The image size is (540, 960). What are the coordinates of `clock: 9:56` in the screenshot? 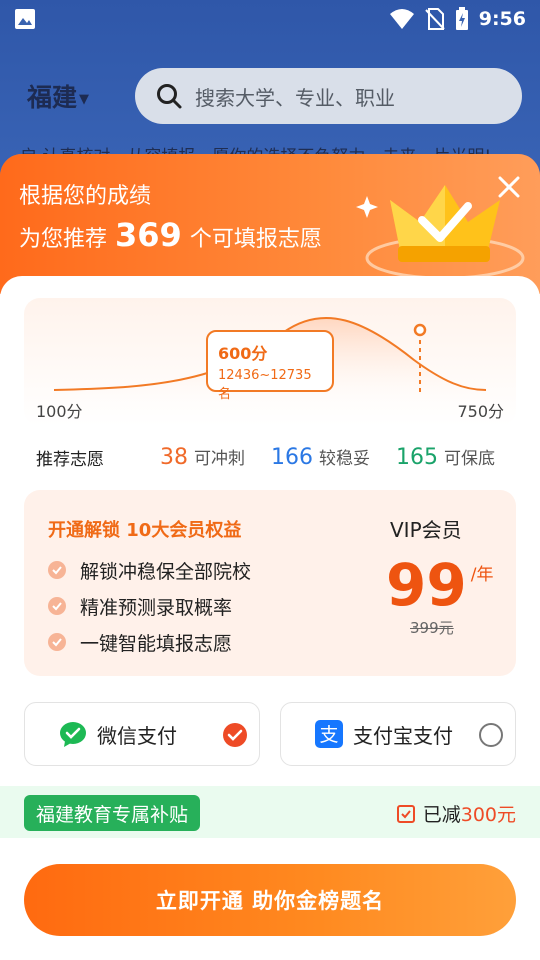 It's located at (502, 19).